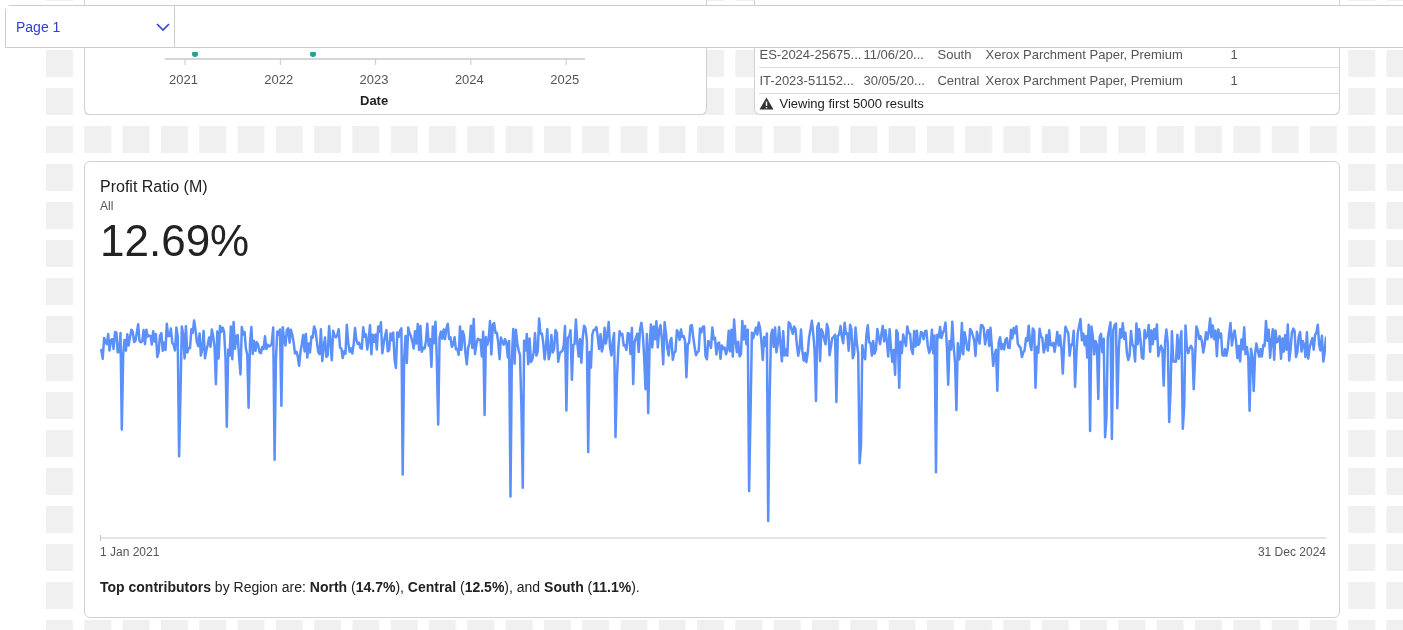 Image resolution: width=1403 pixels, height=630 pixels. I want to click on page-dropdown: Page 1, so click(90, 26).